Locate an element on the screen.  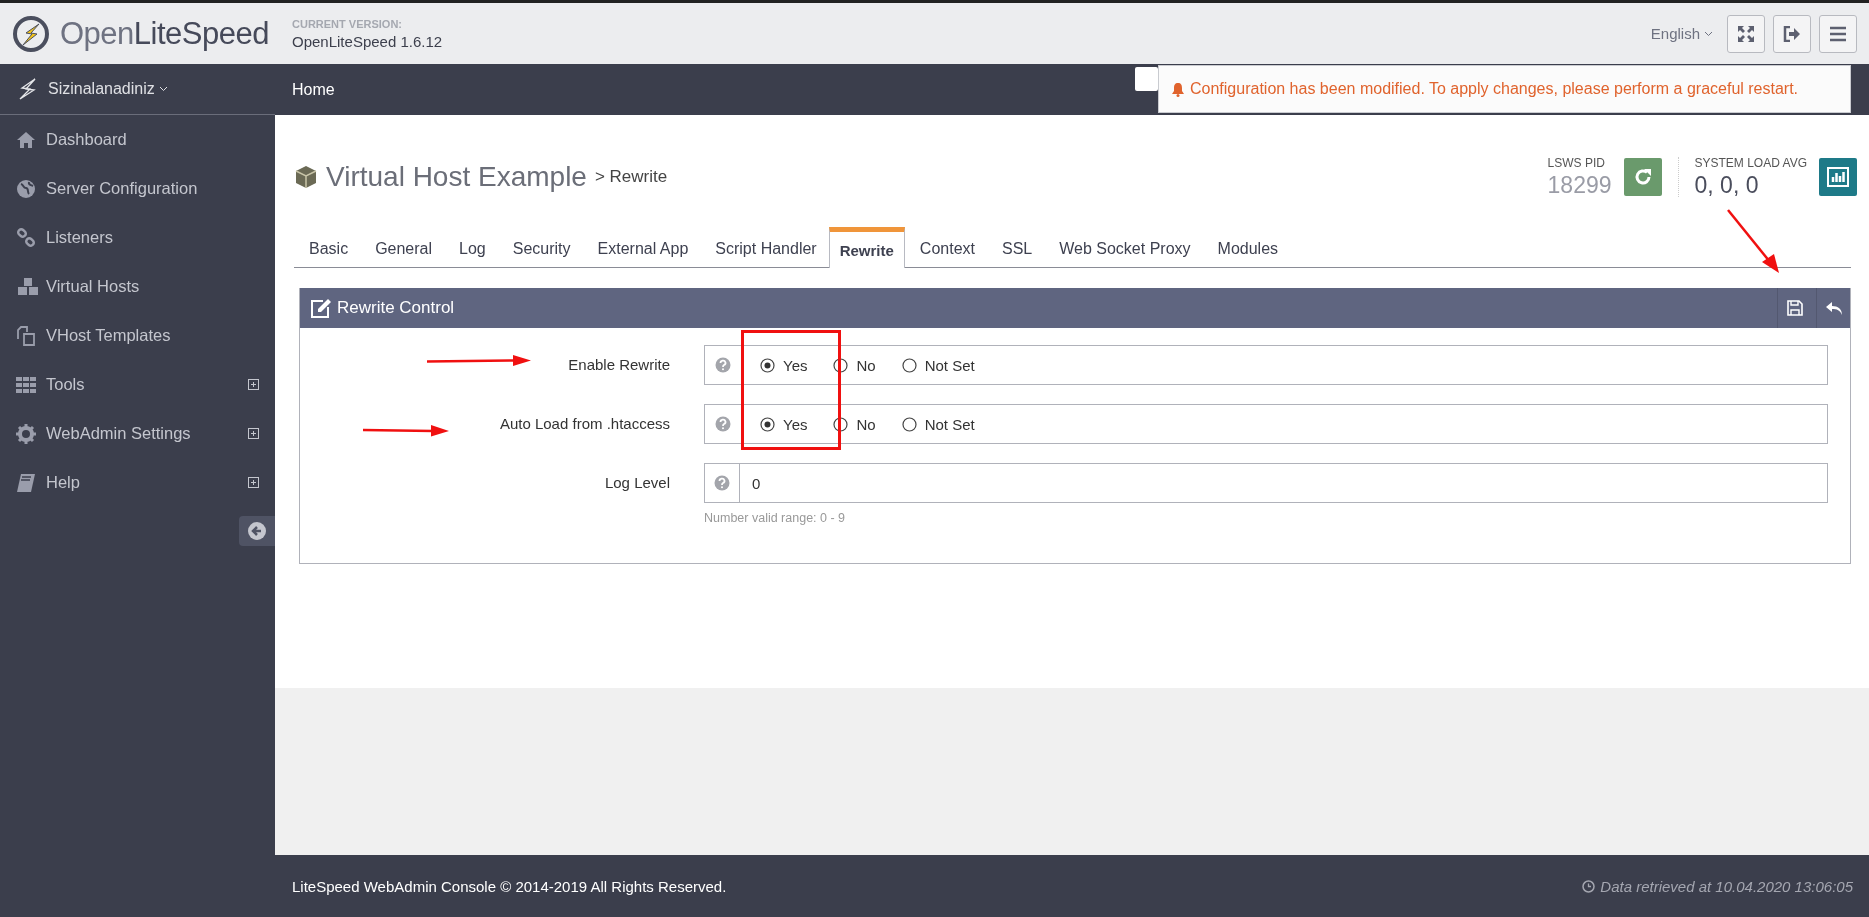
load-value: 0, 0, 0 is located at coordinates (1726, 185).